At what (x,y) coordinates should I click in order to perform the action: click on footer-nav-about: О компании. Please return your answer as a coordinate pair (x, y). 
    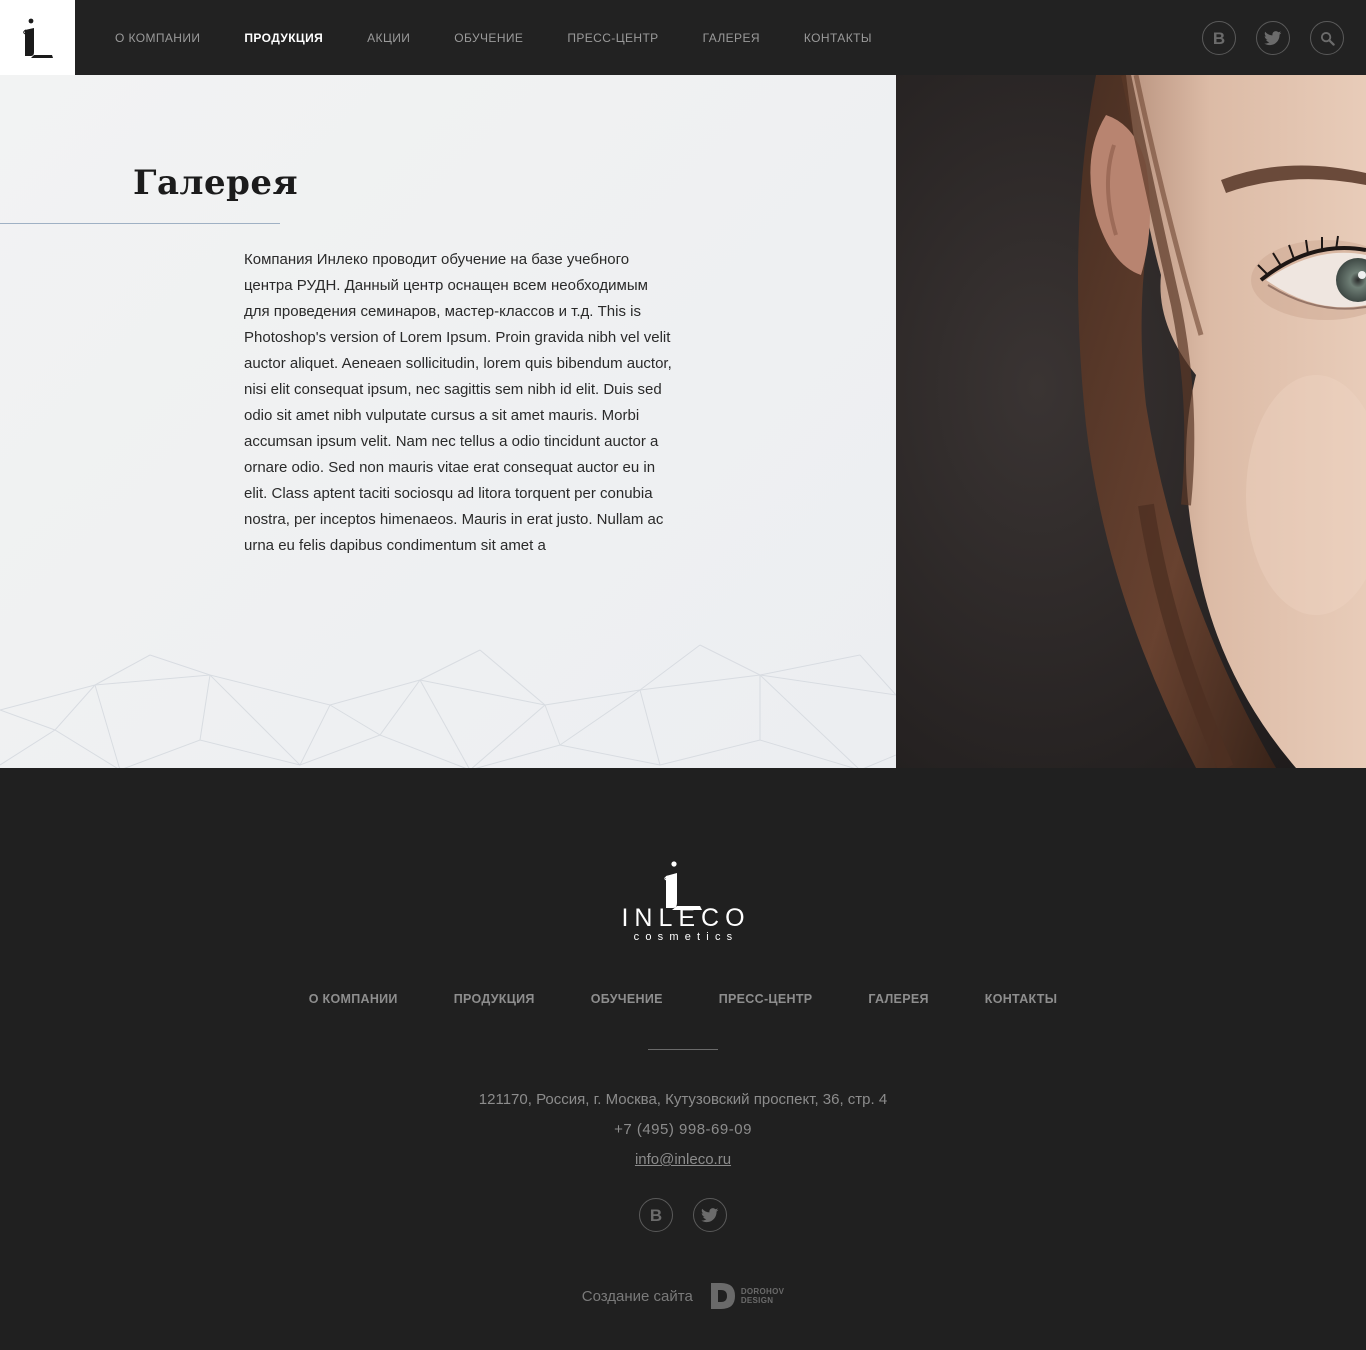
    Looking at the image, I should click on (353, 999).